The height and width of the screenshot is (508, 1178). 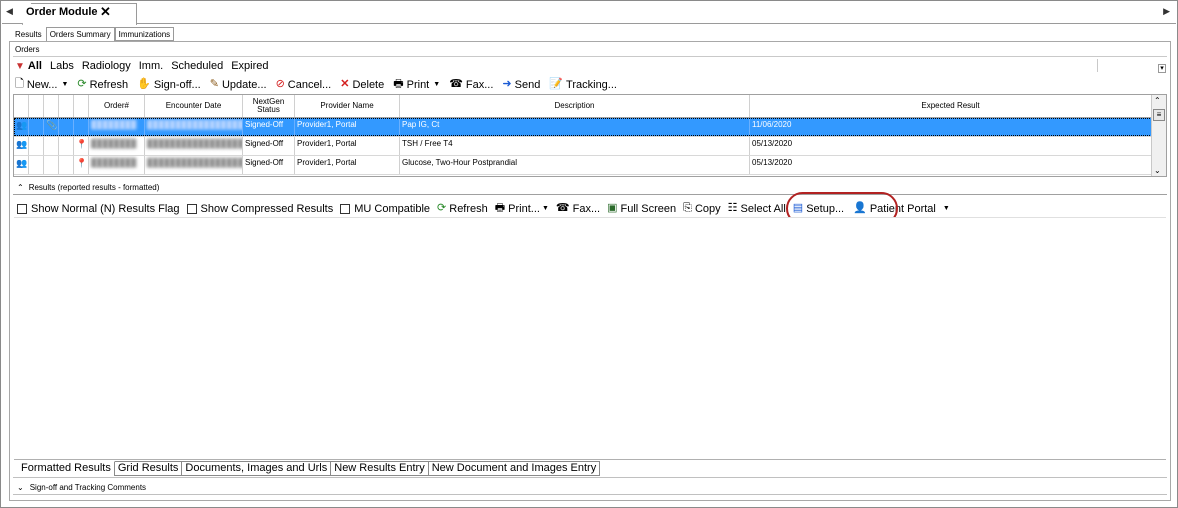 I want to click on column-expected-result: Expected Result, so click(x=951, y=106).